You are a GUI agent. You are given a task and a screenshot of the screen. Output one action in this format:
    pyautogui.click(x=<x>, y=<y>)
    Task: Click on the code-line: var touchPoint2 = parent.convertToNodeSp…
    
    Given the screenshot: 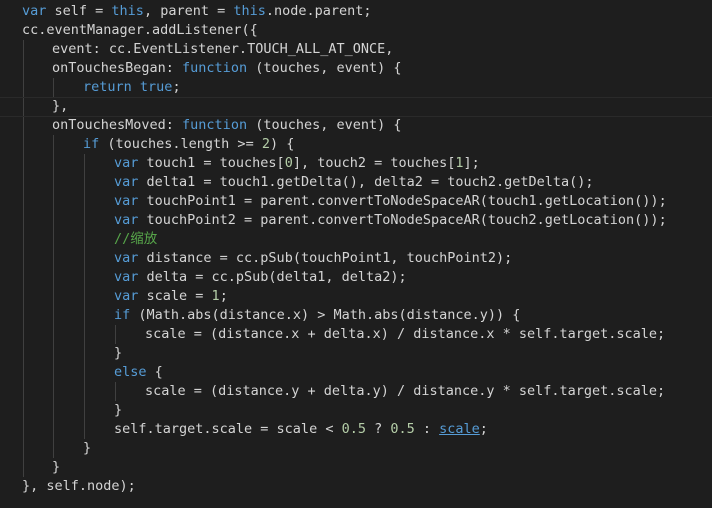 What is the action you would take?
    pyautogui.click(x=390, y=220)
    